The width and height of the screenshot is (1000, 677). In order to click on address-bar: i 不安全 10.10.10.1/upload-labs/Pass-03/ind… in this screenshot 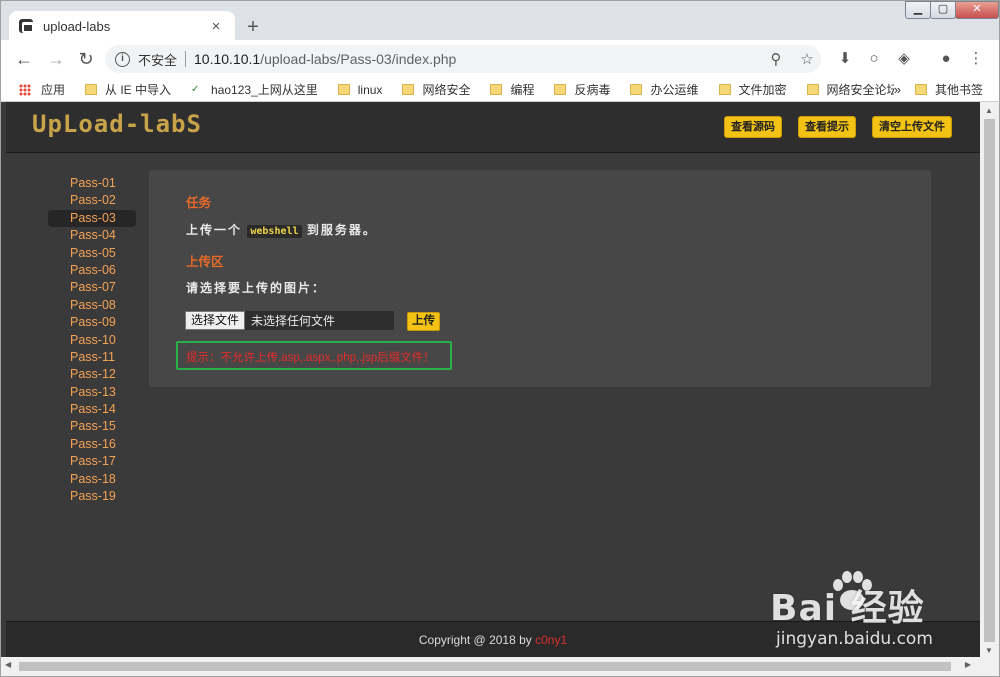, I will do `click(463, 59)`.